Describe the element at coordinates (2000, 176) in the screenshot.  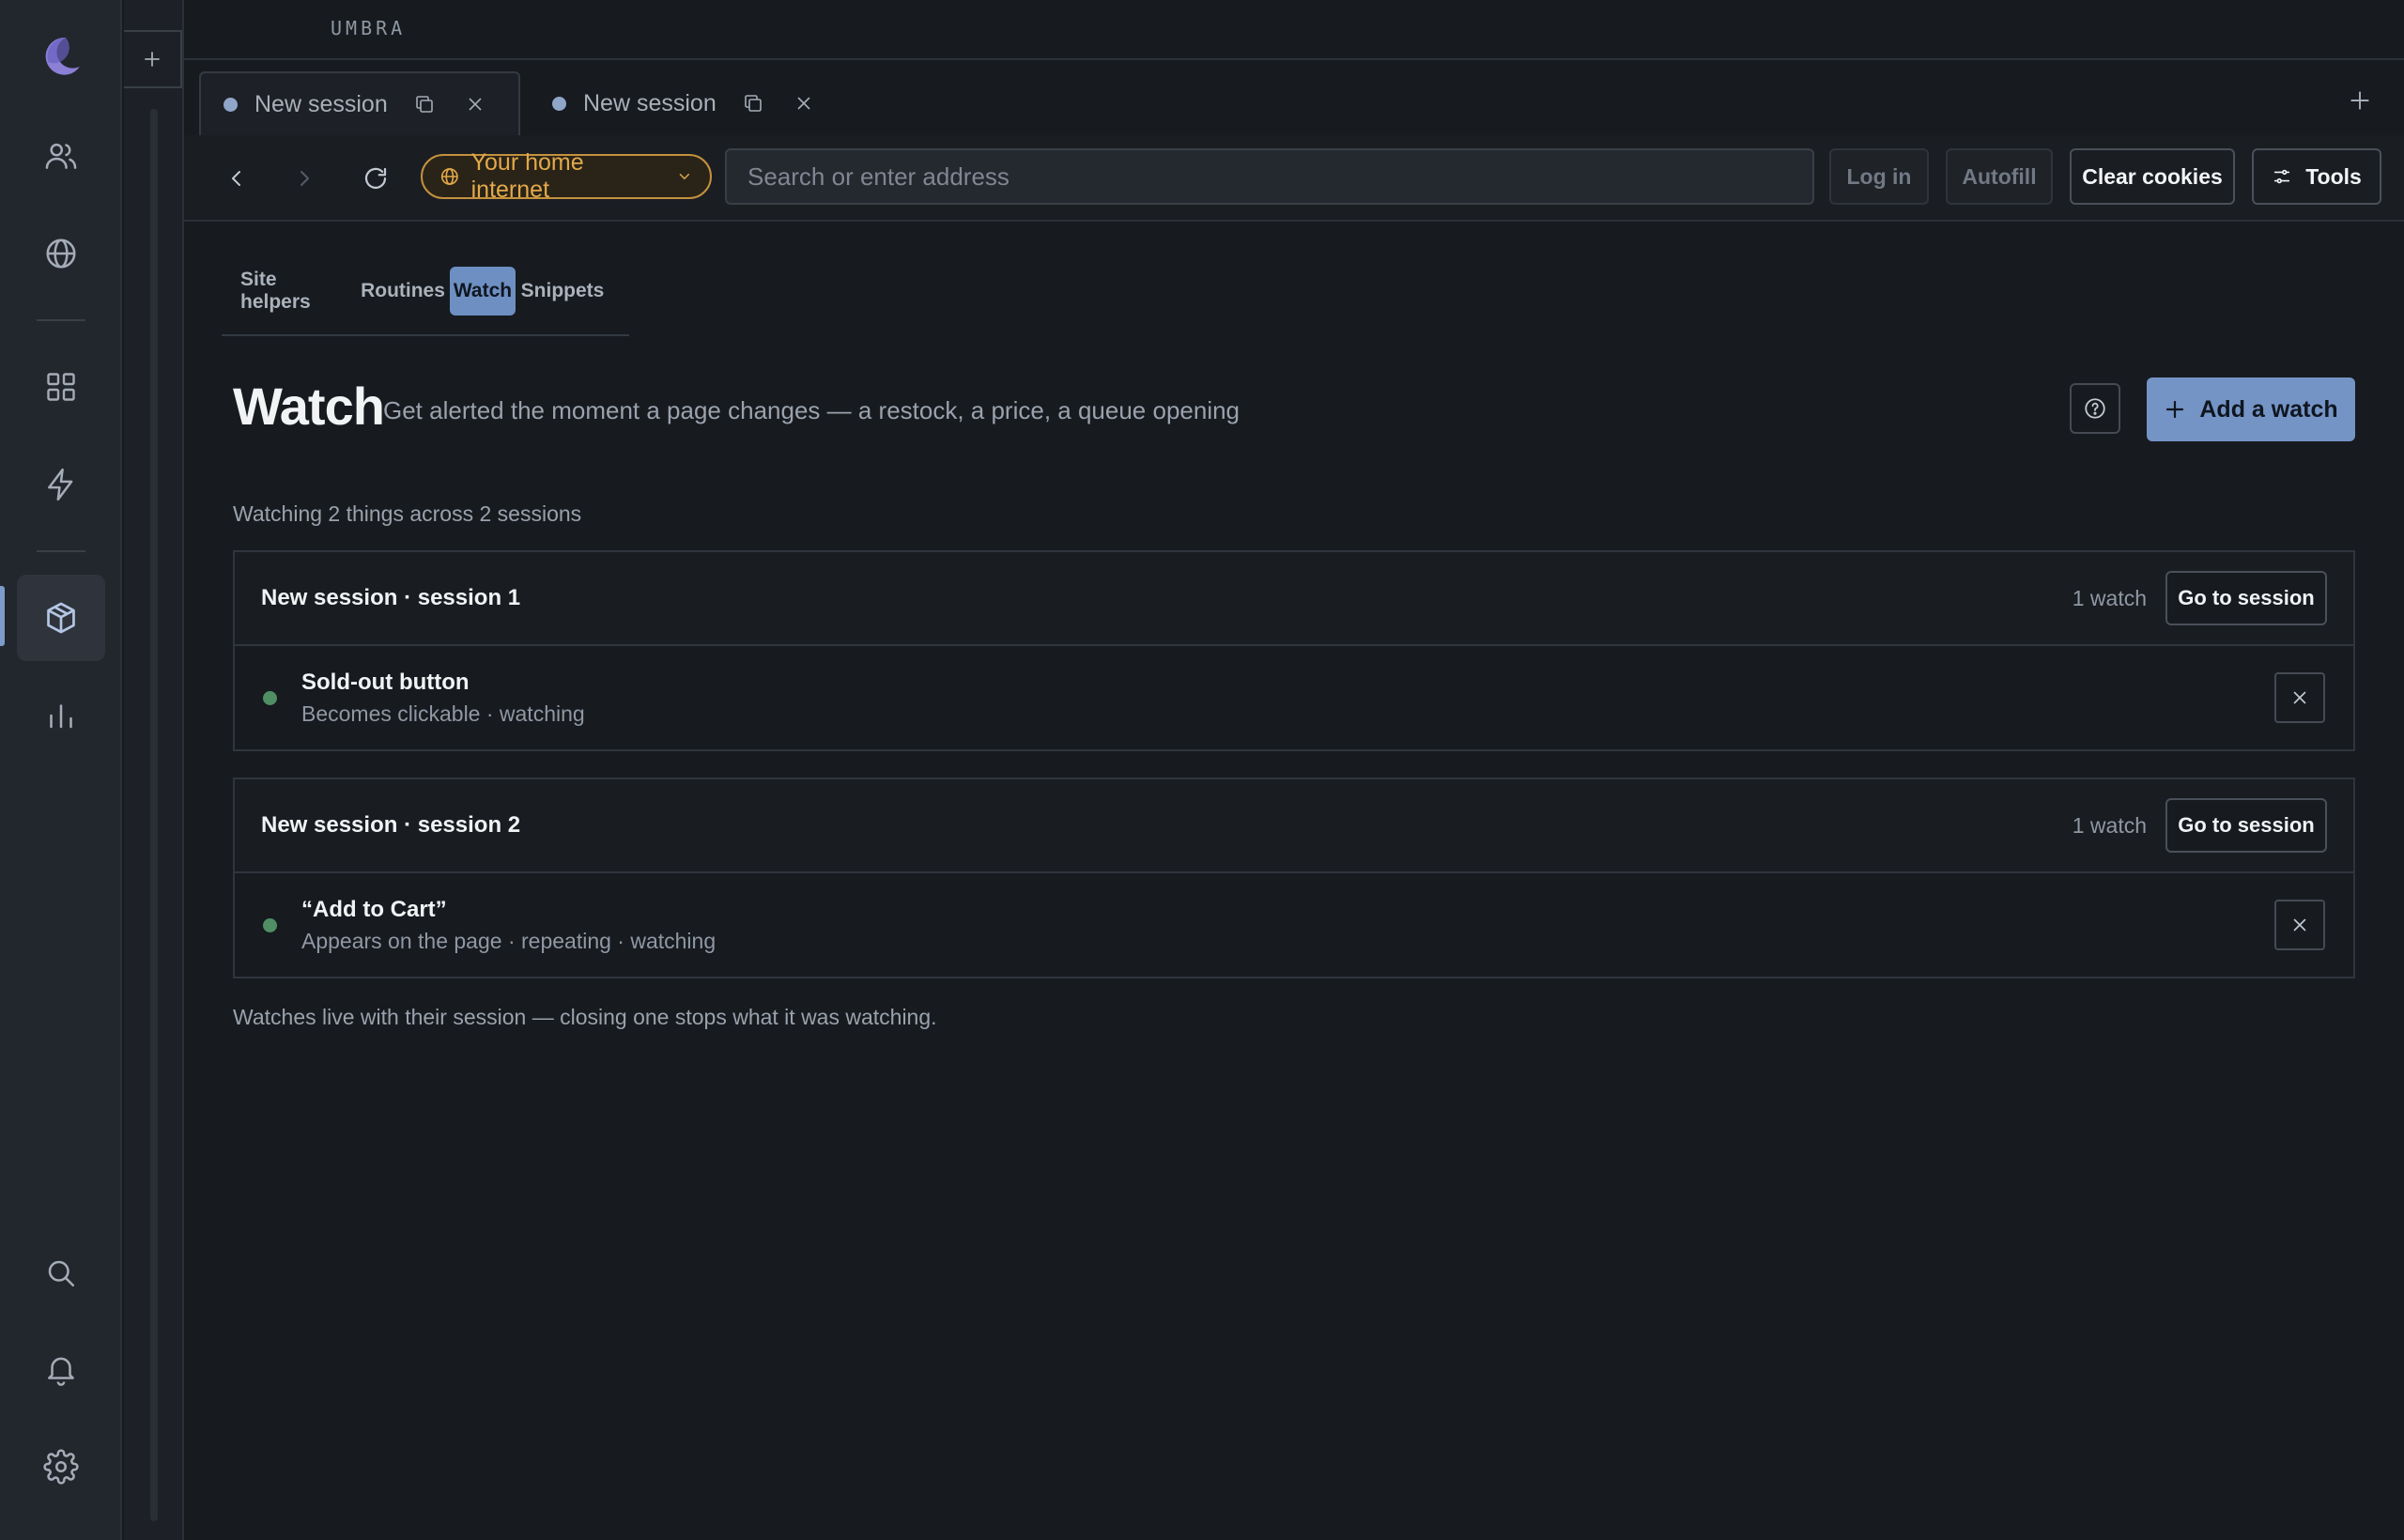
I see `autofill-button: Autofill` at that location.